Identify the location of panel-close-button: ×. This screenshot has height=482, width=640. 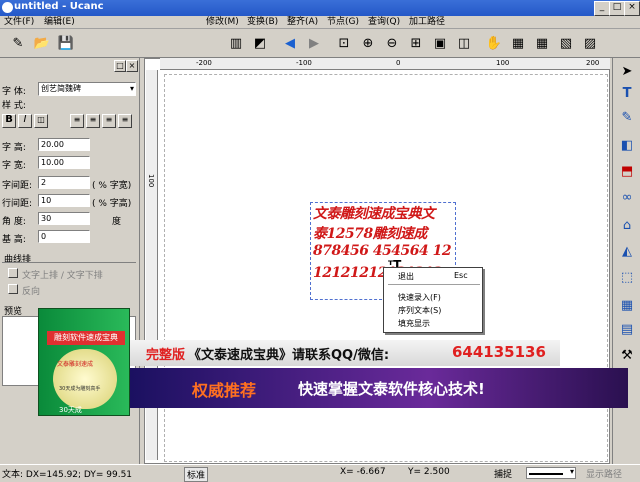
(132, 66).